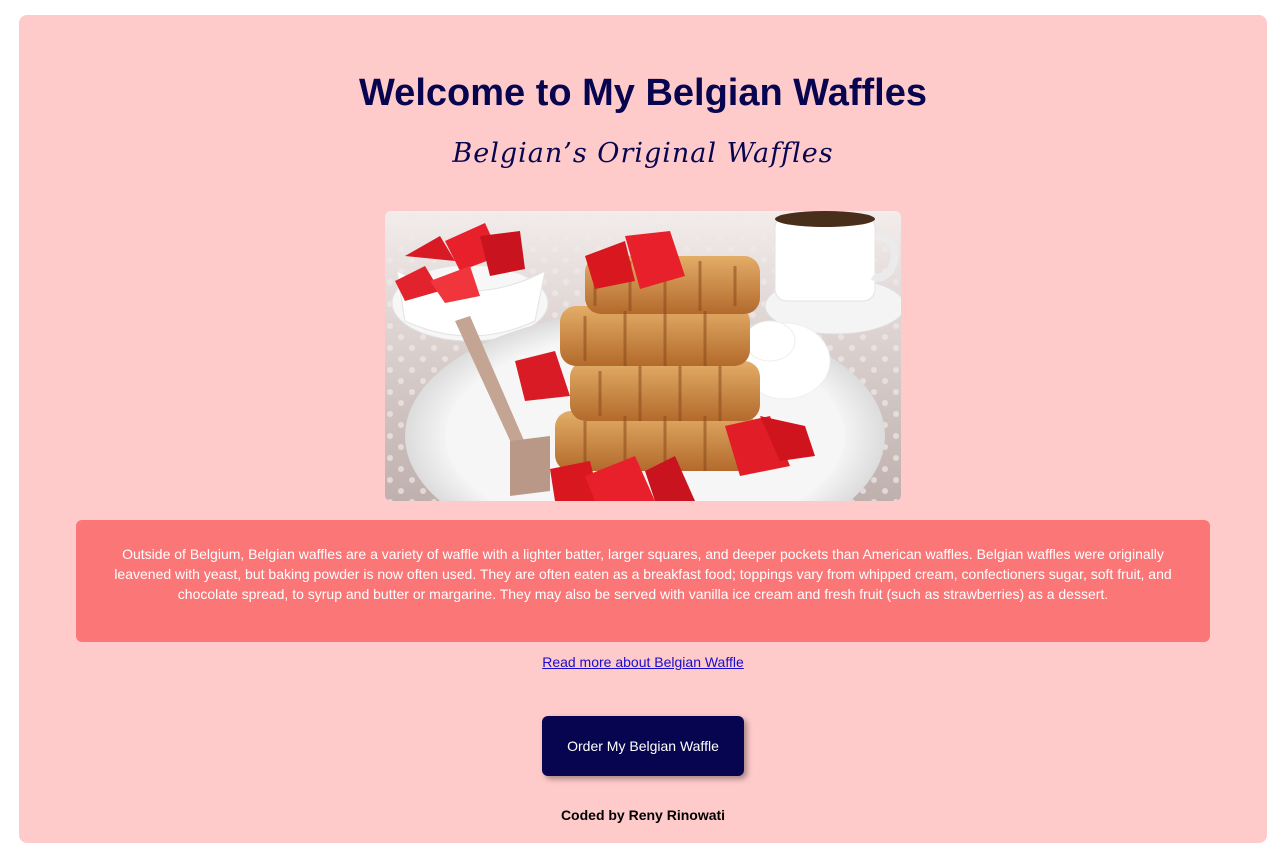  What do you see at coordinates (643, 746) in the screenshot?
I see `order-button: Order My Belgian Waffle` at bounding box center [643, 746].